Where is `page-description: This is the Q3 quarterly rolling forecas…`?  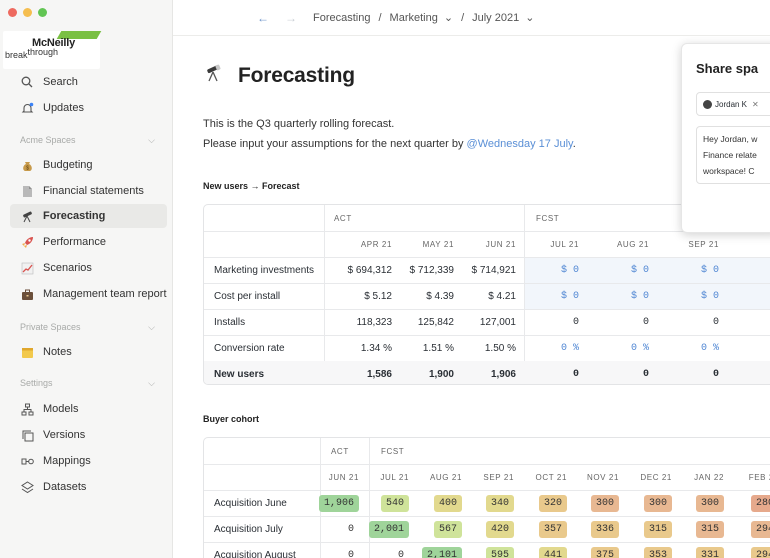 page-description: This is the Q3 quarterly rolling forecas… is located at coordinates (299, 124).